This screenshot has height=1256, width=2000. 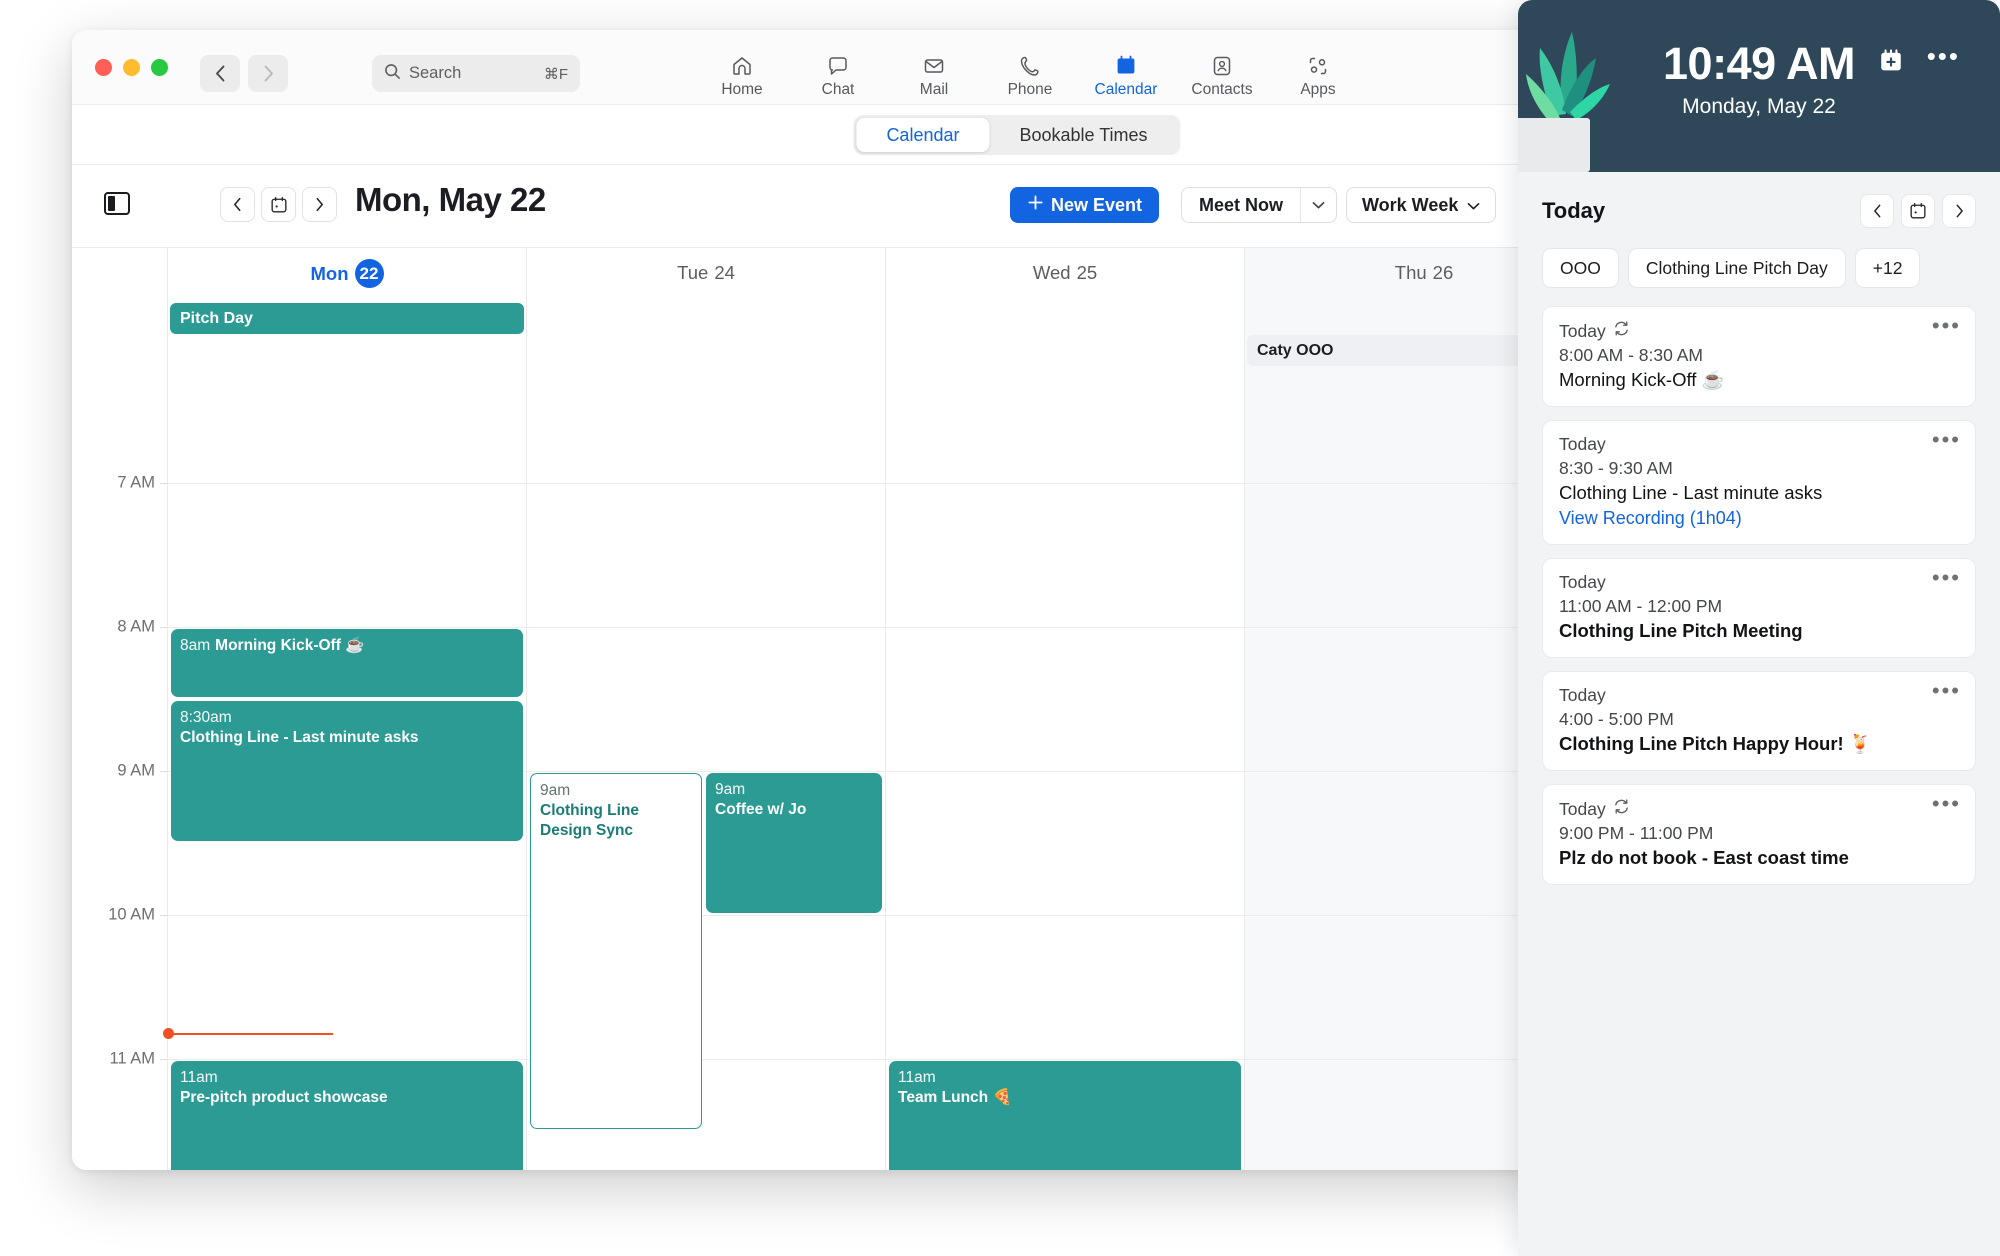 I want to click on gutter-ticks, so click(x=163, y=770).